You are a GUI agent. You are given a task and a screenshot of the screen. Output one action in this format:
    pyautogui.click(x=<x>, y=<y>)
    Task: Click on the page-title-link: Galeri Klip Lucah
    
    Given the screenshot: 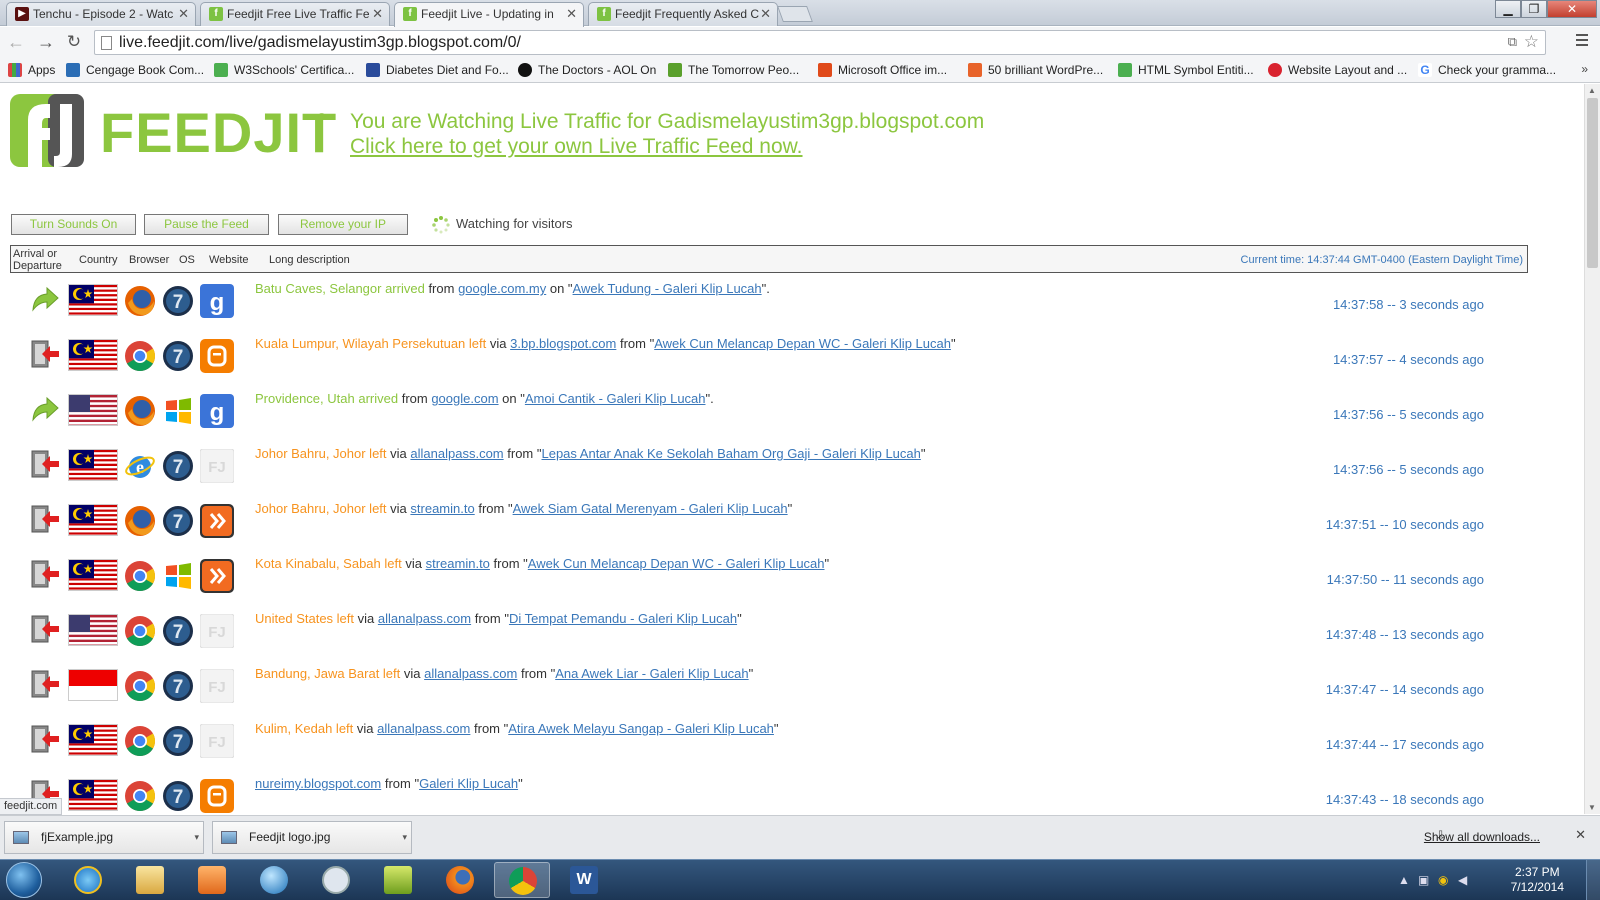 What is the action you would take?
    pyautogui.click(x=468, y=783)
    